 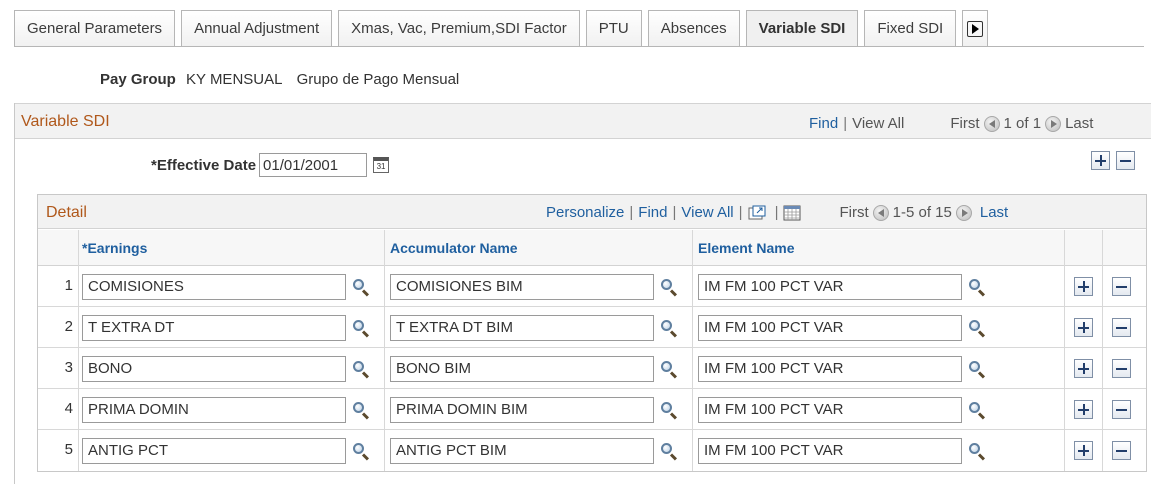 What do you see at coordinates (522, 410) in the screenshot?
I see `accumulator-field: PRIMA DOMIN BIM` at bounding box center [522, 410].